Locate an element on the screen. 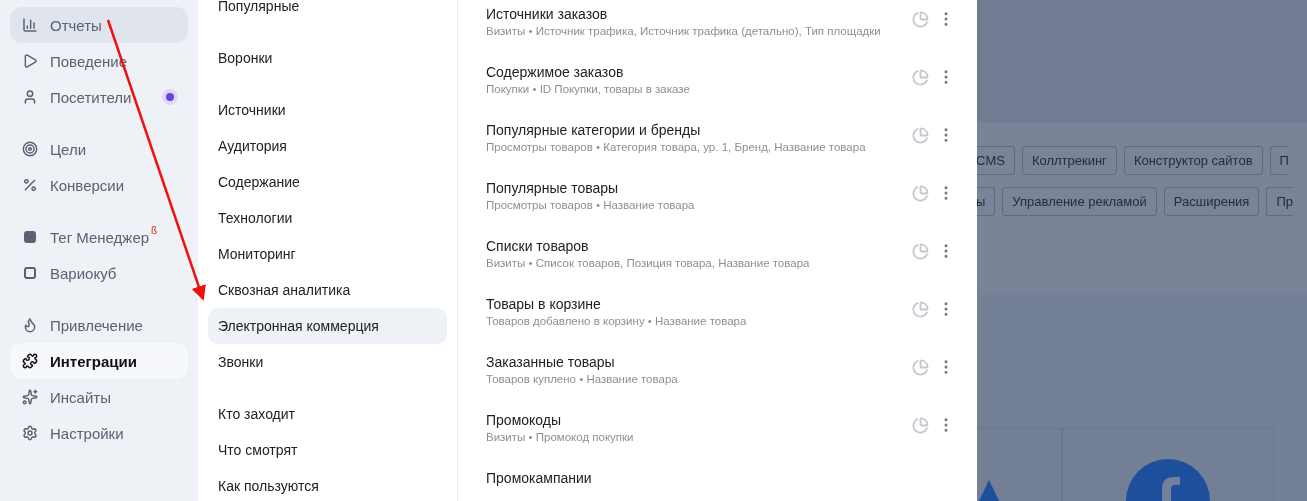 The height and width of the screenshot is (501, 1307). percent-icon is located at coordinates (30, 185).